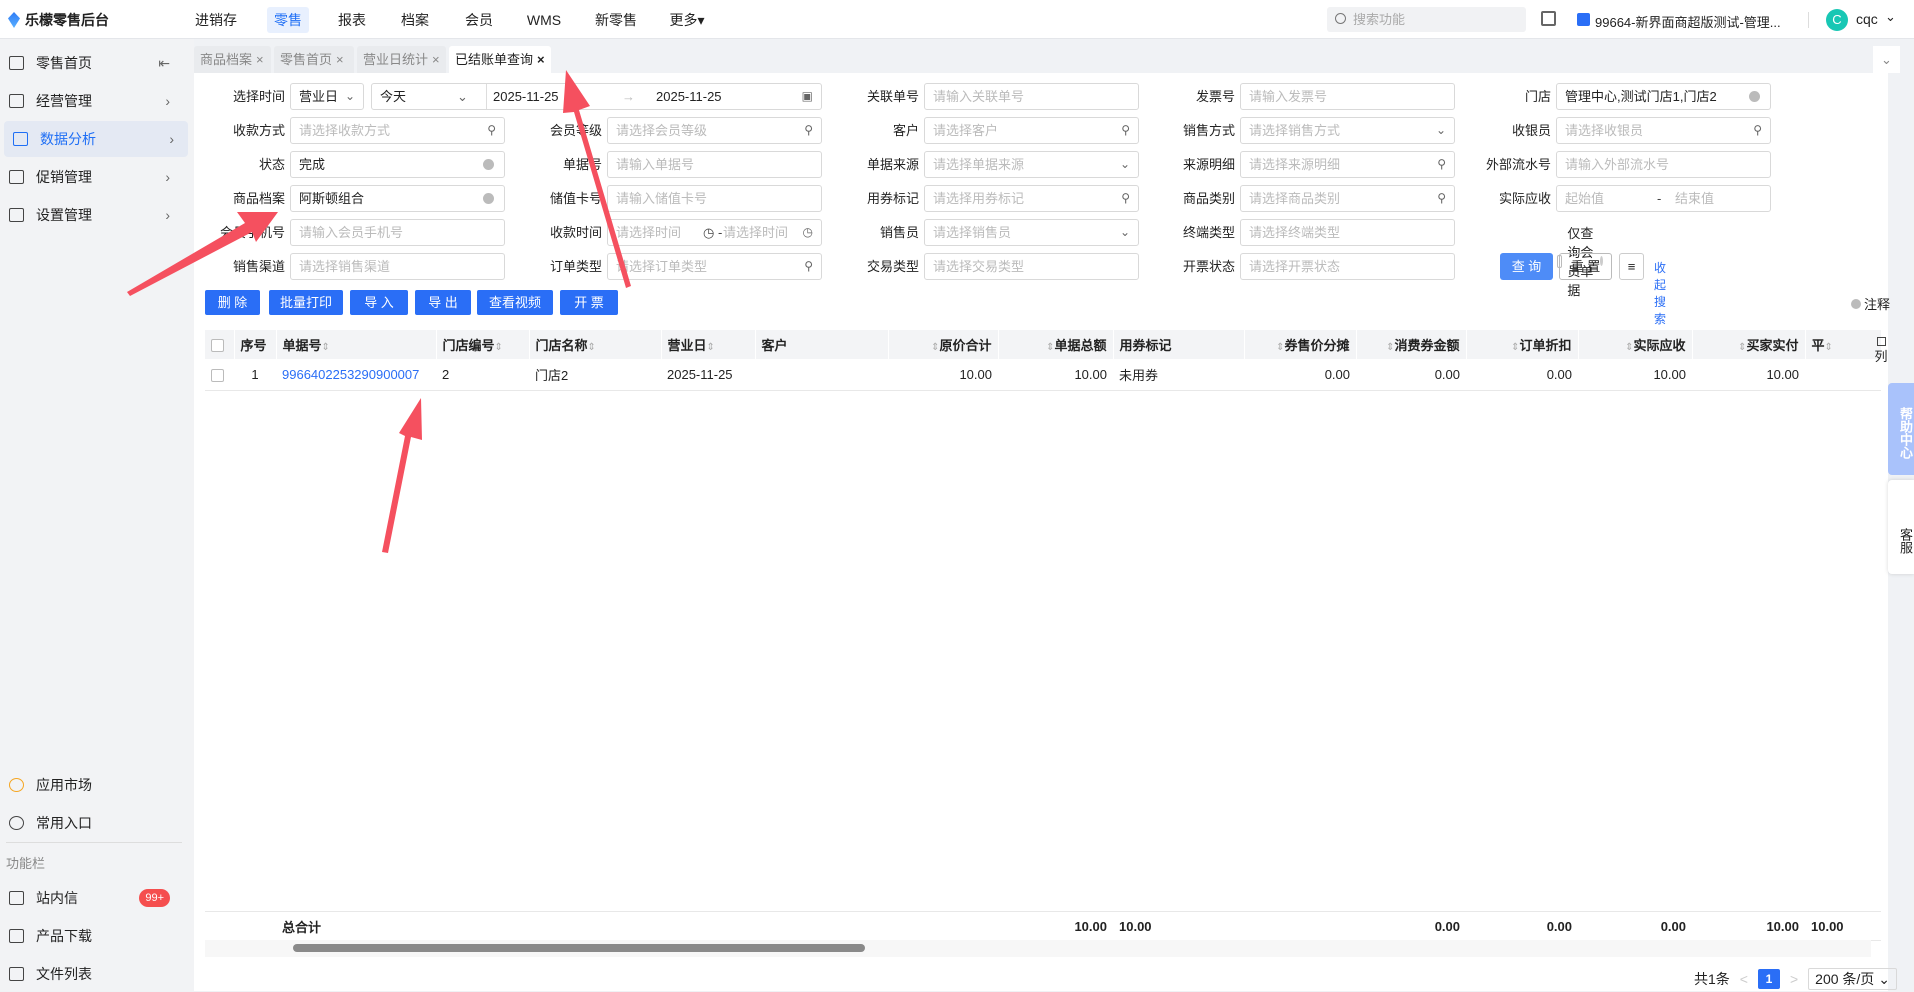 The height and width of the screenshot is (992, 1914). I want to click on column-header: 单据号⇕, so click(356, 344).